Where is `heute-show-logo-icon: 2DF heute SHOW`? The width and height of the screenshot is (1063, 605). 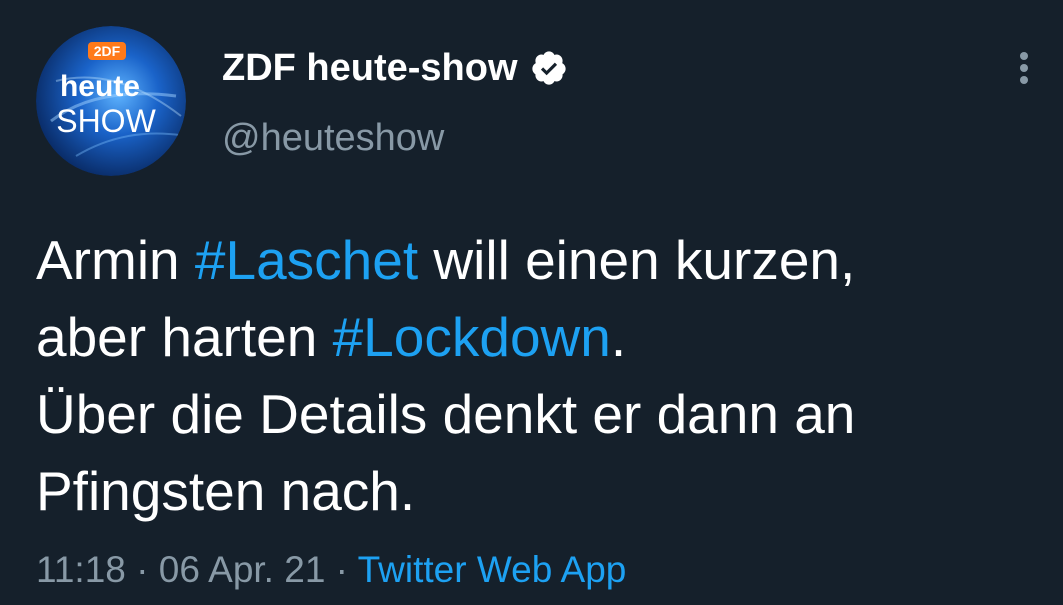
heute-show-logo-icon: 2DF heute SHOW is located at coordinates (111, 101).